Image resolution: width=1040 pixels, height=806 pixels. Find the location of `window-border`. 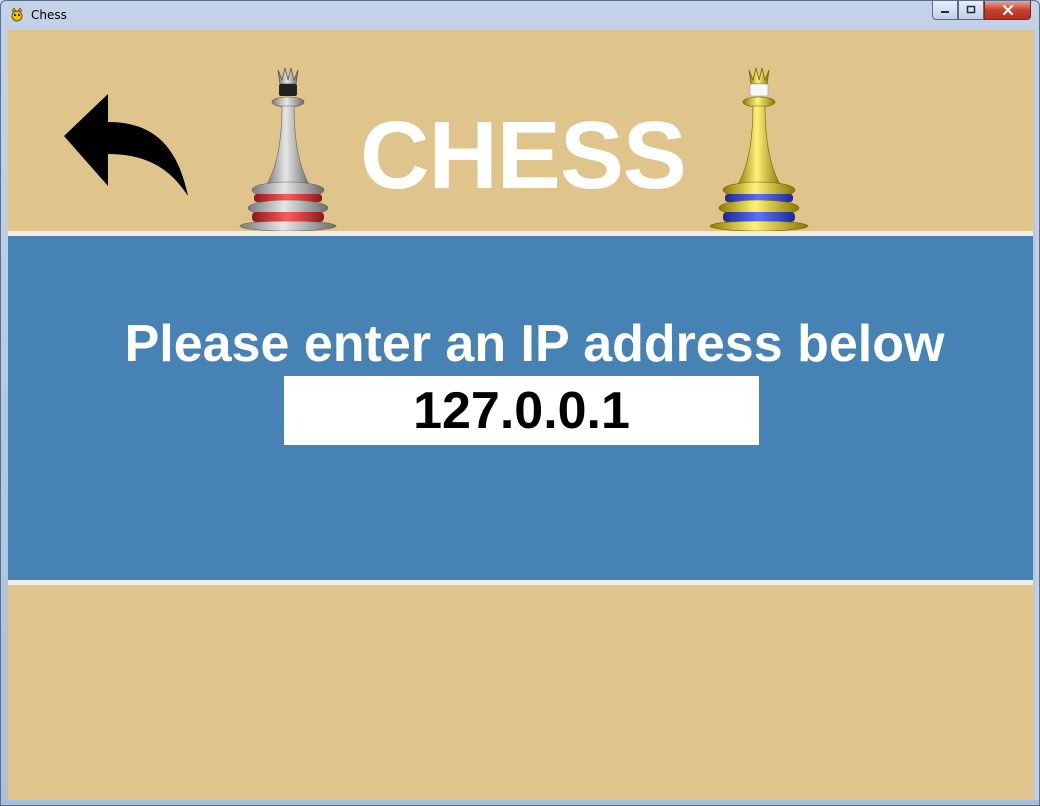

window-border is located at coordinates (1036, 415).